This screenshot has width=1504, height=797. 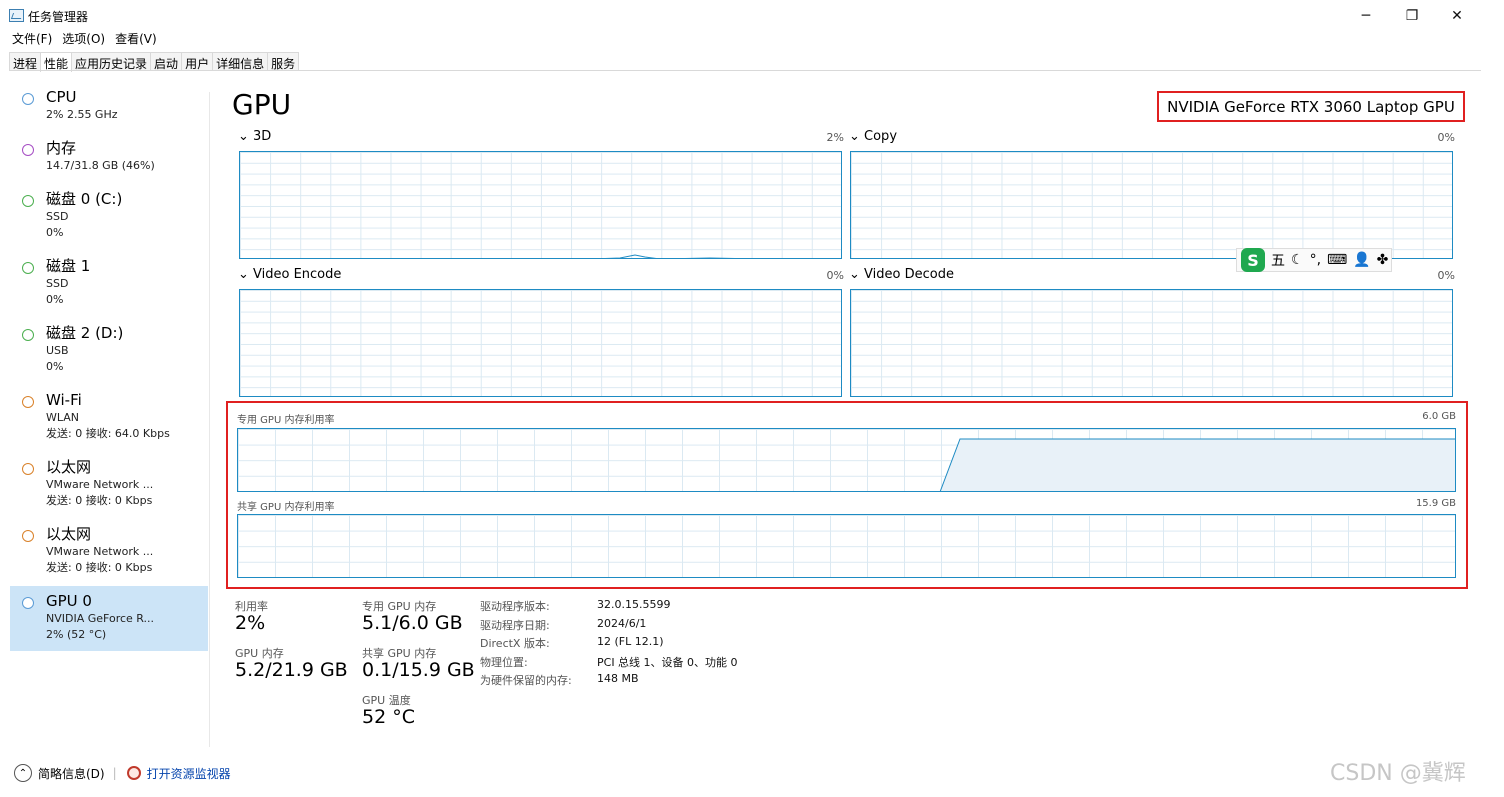 What do you see at coordinates (1412, 16) in the screenshot?
I see `restore-button: ❐` at bounding box center [1412, 16].